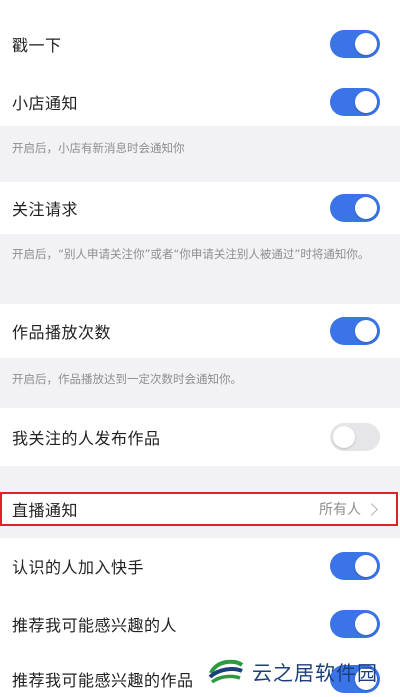  What do you see at coordinates (98, 148) in the screenshot?
I see `shop-description: 开启后，小店有新消息时会通知你` at bounding box center [98, 148].